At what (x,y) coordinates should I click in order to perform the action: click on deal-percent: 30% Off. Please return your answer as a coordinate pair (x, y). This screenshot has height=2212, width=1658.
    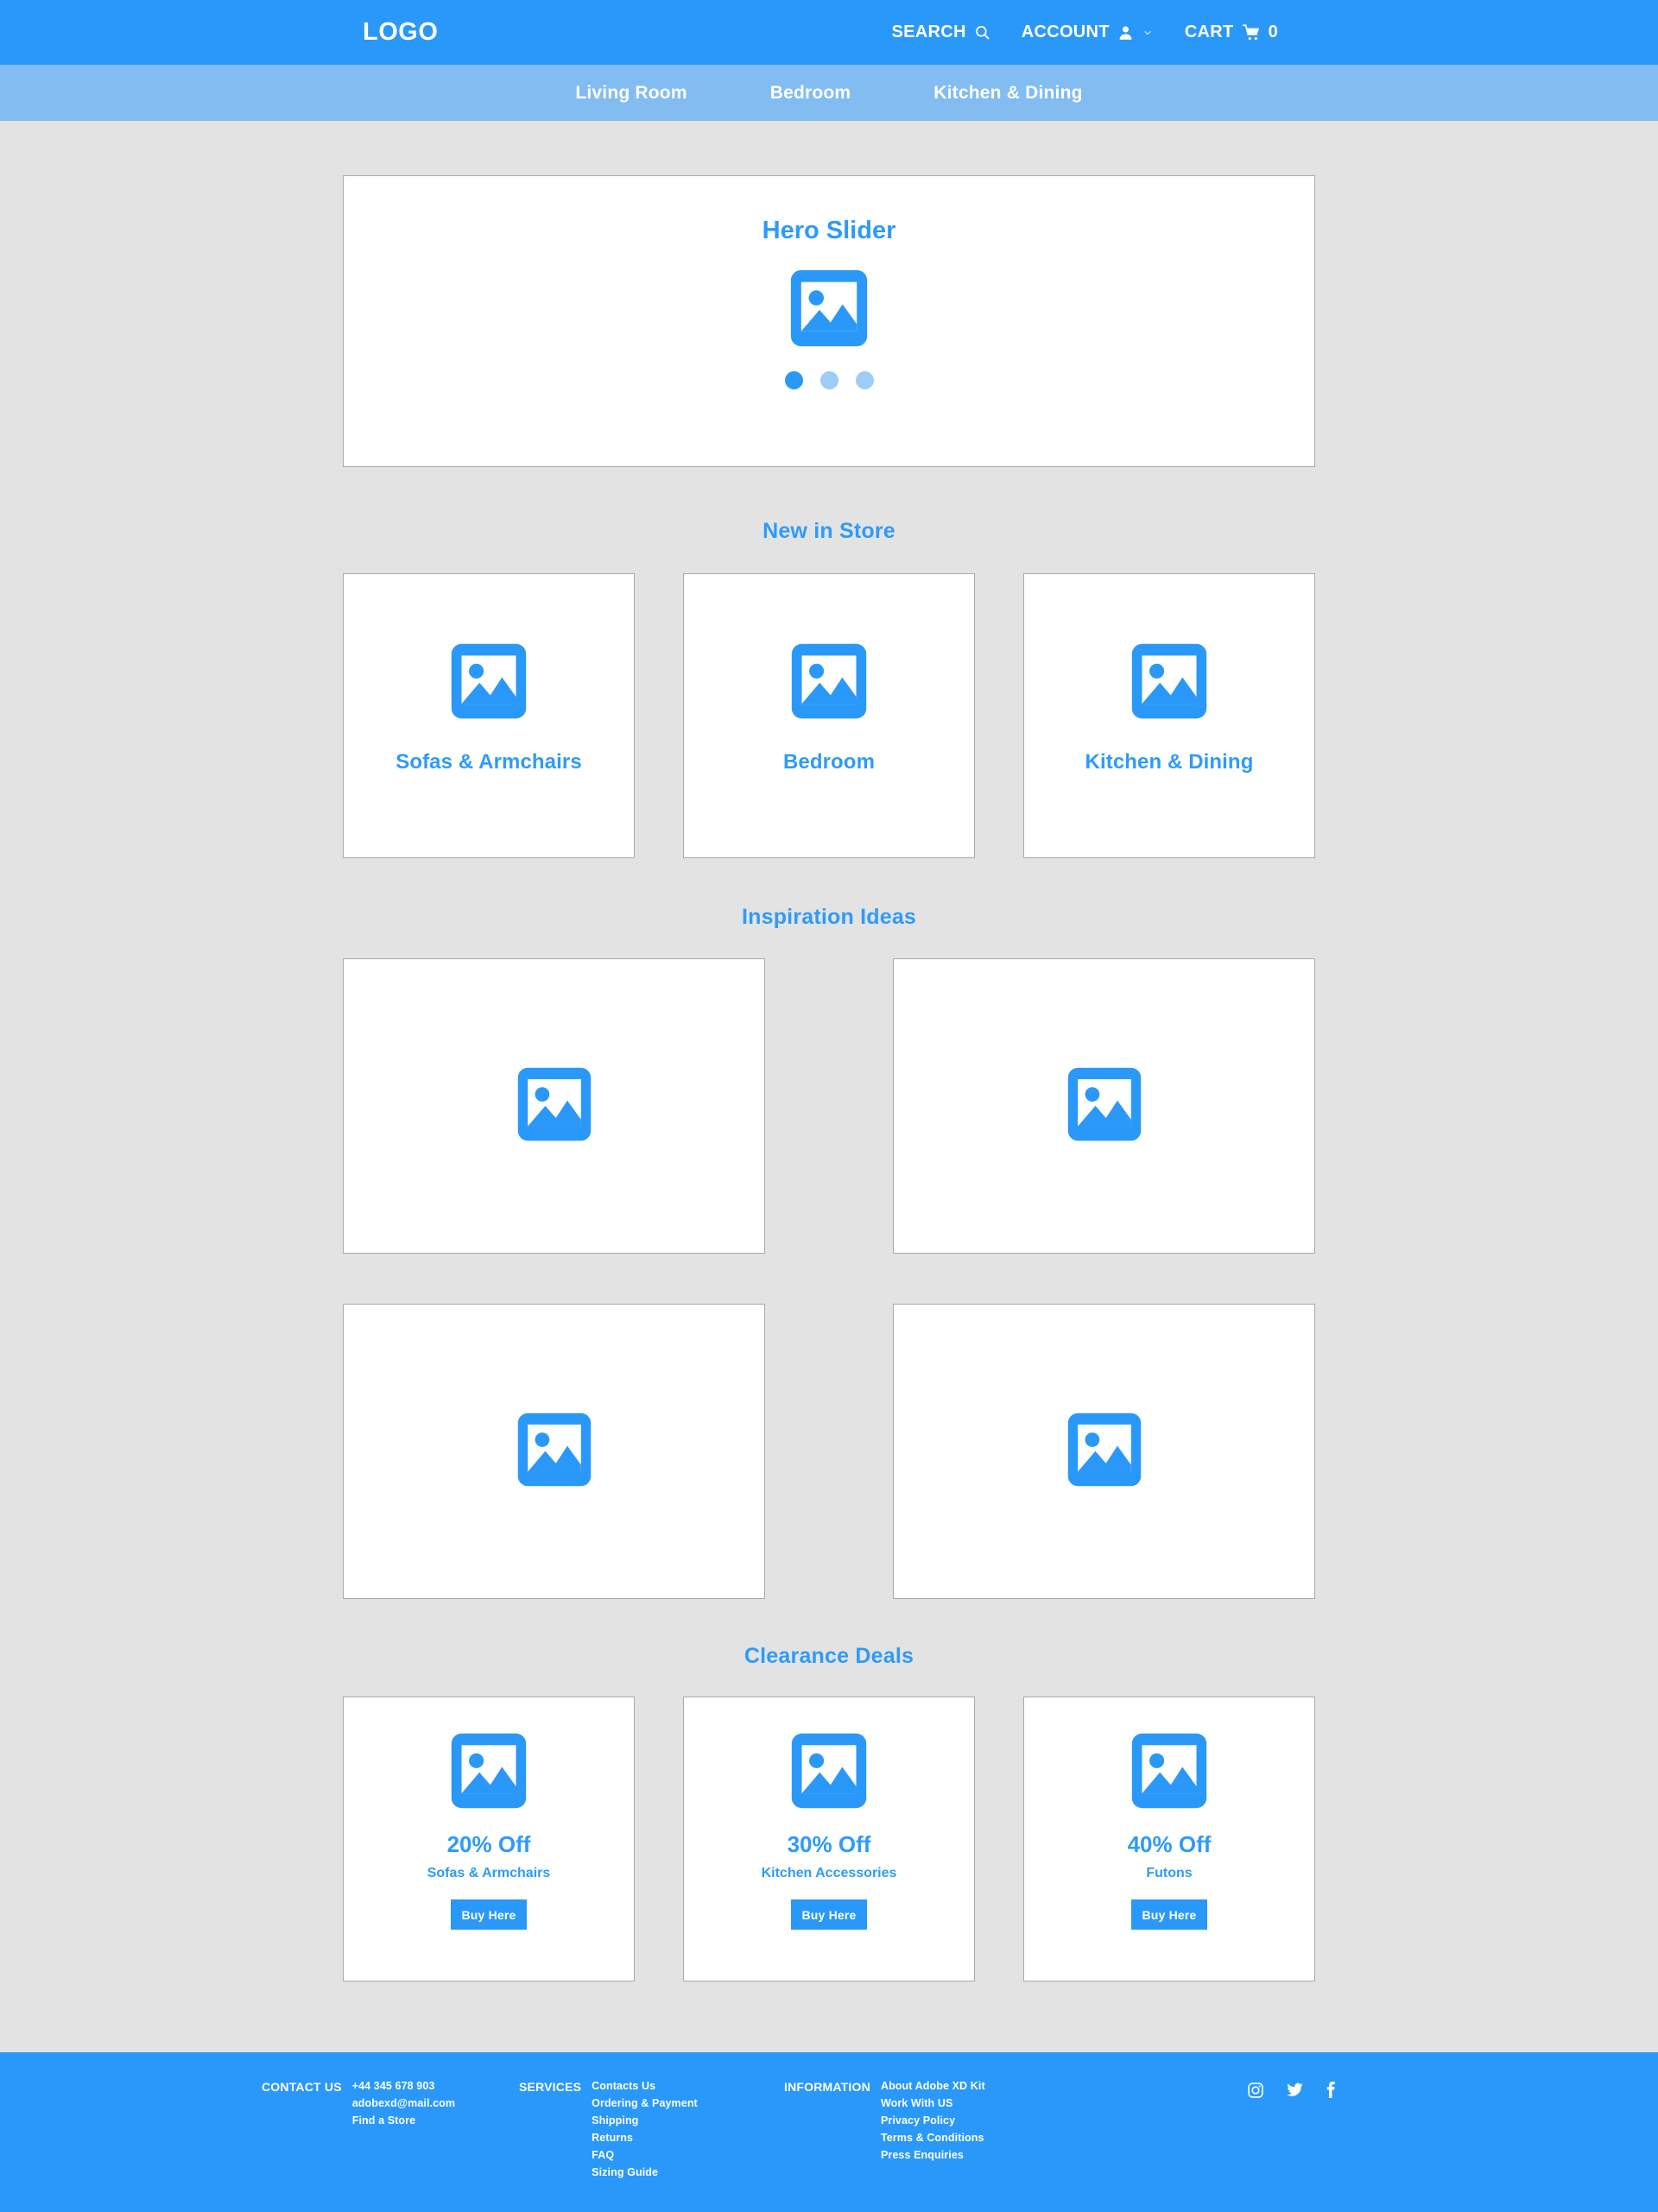
    Looking at the image, I should click on (829, 1844).